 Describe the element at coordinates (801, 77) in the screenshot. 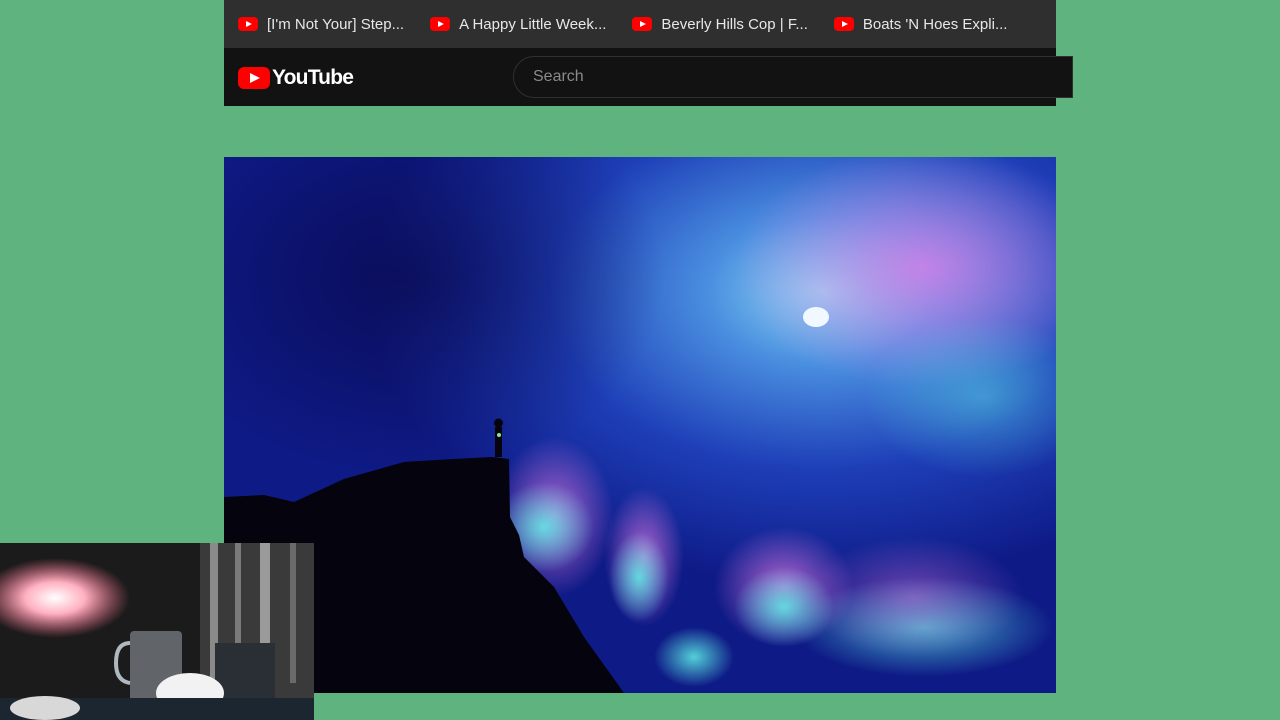

I see `search-input` at that location.